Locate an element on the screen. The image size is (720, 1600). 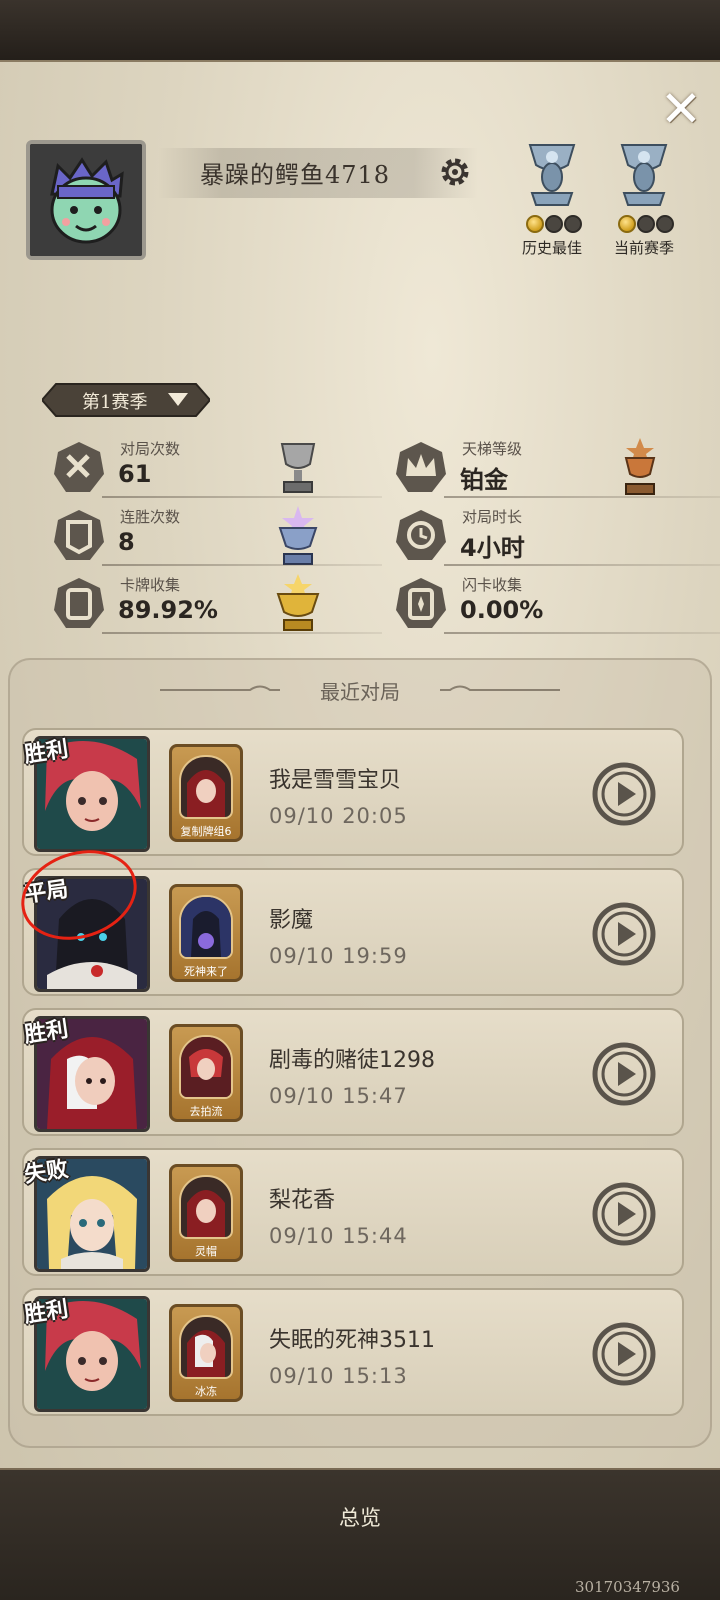
match-row: 失败 灵帽 梨花香 09/10 15:44 is located at coordinates (353, 1212).